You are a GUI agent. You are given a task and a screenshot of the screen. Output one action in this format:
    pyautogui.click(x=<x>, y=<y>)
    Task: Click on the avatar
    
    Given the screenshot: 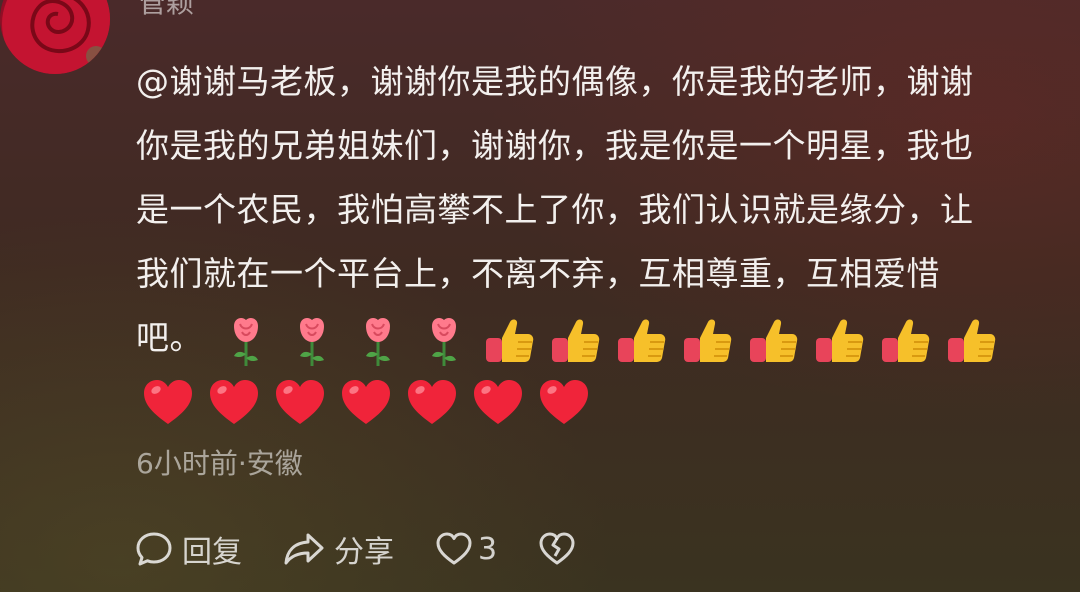 What is the action you would take?
    pyautogui.click(x=55, y=37)
    